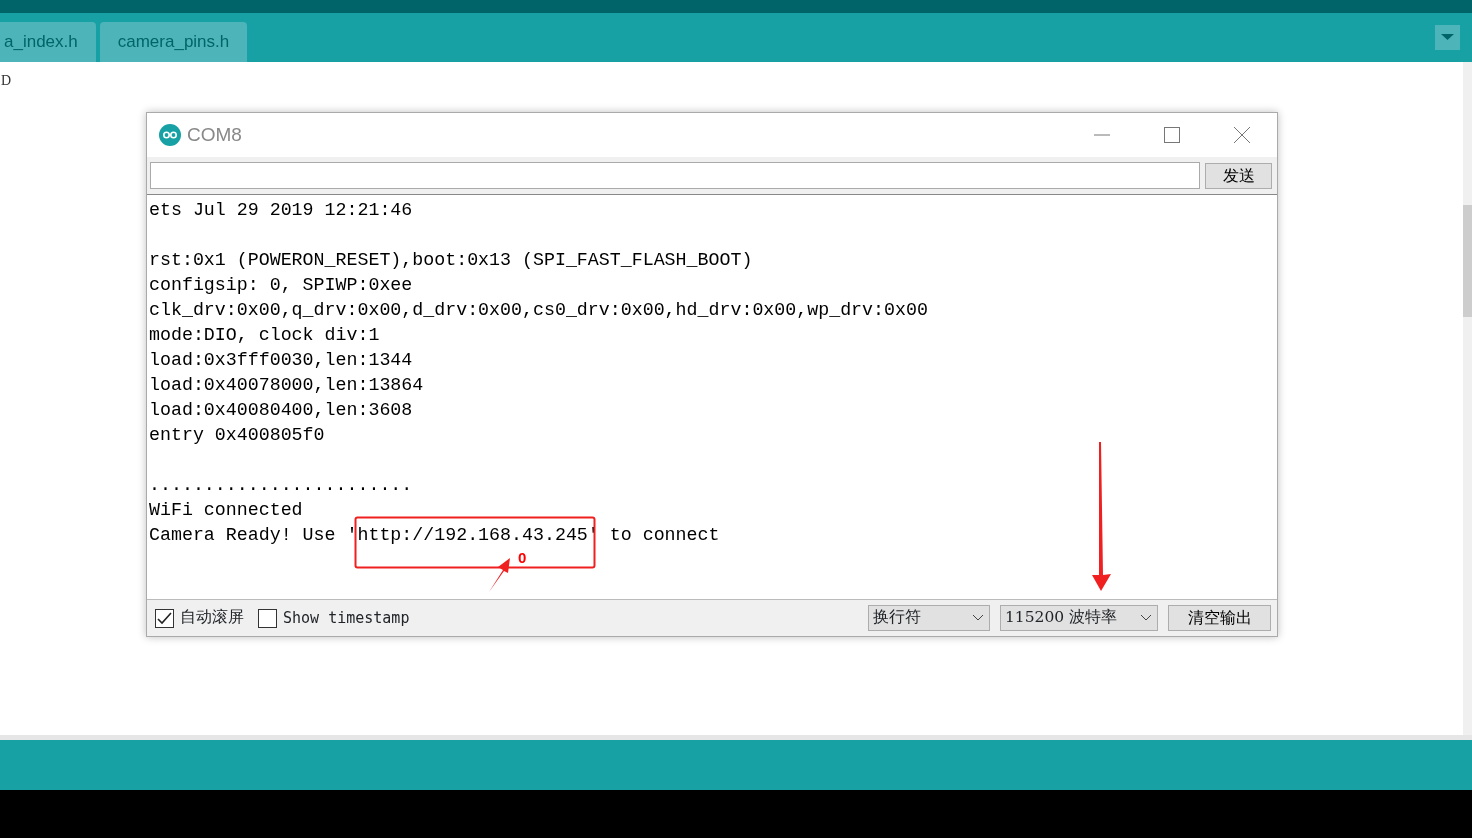 This screenshot has height=838, width=1472. Describe the element at coordinates (214, 134) in the screenshot. I see `window-title: COM8` at that location.